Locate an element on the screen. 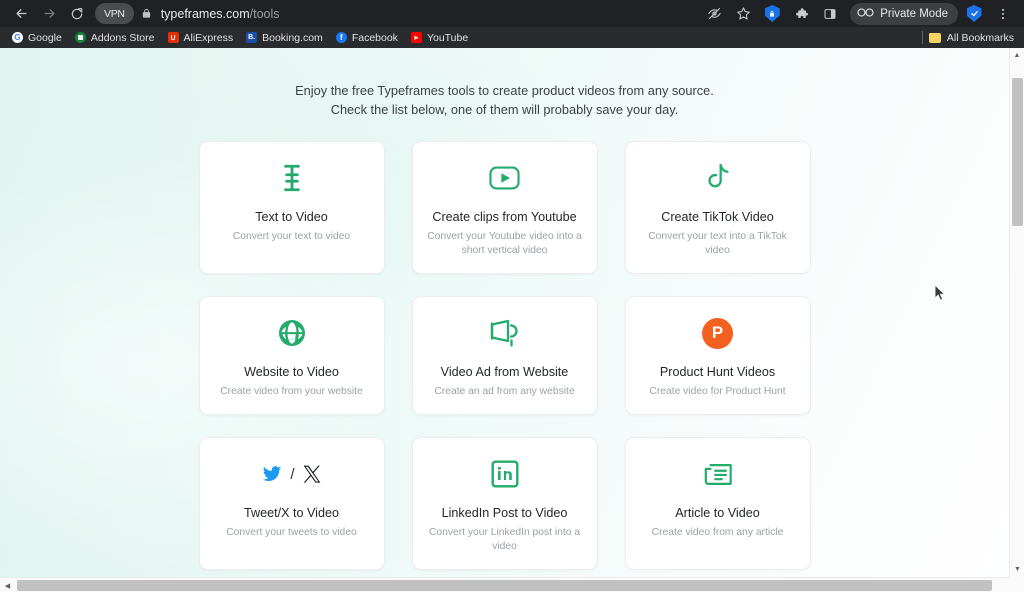  bookmark-aliexpress: ∪ AliExpress is located at coordinates (201, 37).